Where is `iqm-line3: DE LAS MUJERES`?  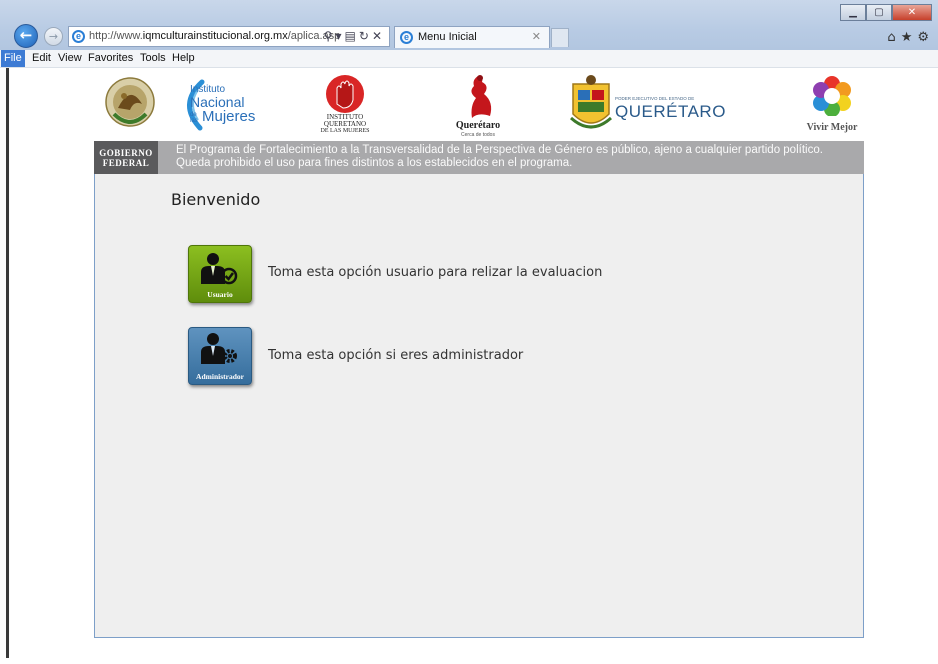
iqm-line3: DE LAS MUJERES is located at coordinates (345, 131).